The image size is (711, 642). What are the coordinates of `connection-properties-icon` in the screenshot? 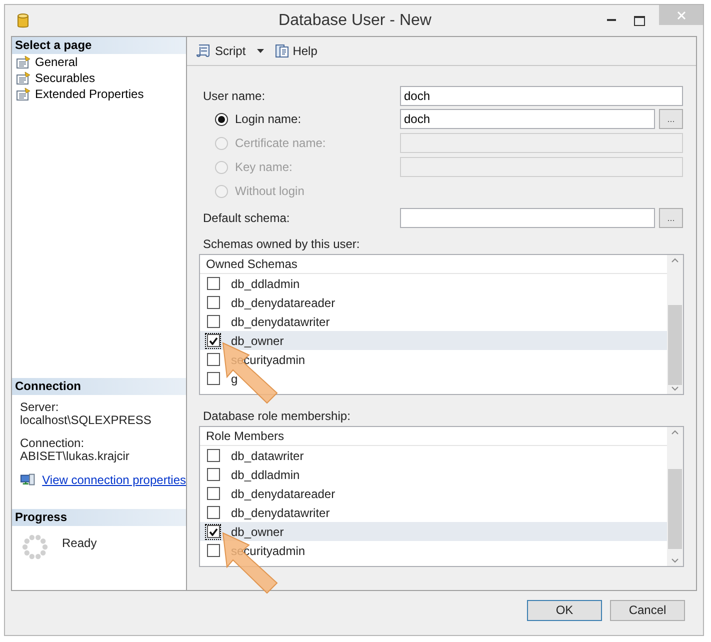 It's located at (28, 480).